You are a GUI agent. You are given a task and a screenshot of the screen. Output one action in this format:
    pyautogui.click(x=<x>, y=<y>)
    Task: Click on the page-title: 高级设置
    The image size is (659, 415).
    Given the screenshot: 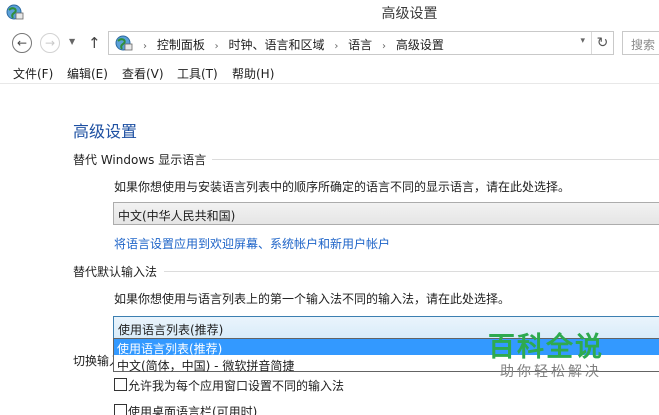 What is the action you would take?
    pyautogui.click(x=105, y=131)
    